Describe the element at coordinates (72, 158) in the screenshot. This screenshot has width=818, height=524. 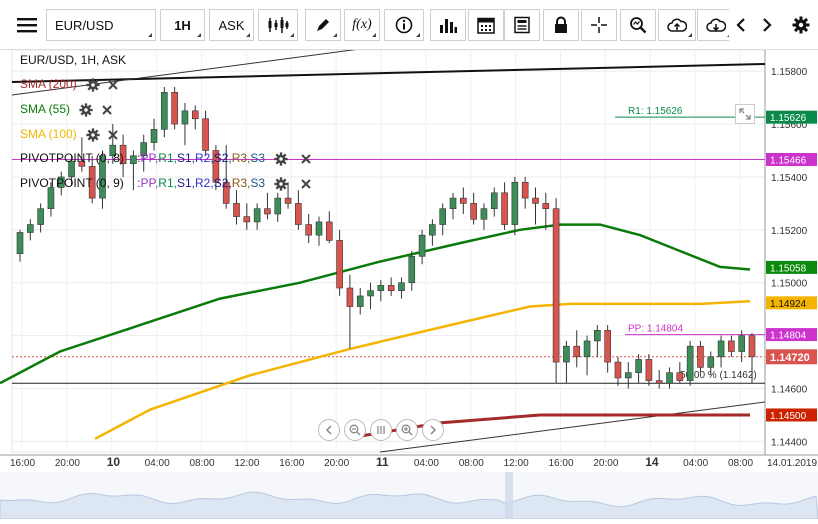
I see `pivot1-label: PIVOTPOINT (0, 8)` at that location.